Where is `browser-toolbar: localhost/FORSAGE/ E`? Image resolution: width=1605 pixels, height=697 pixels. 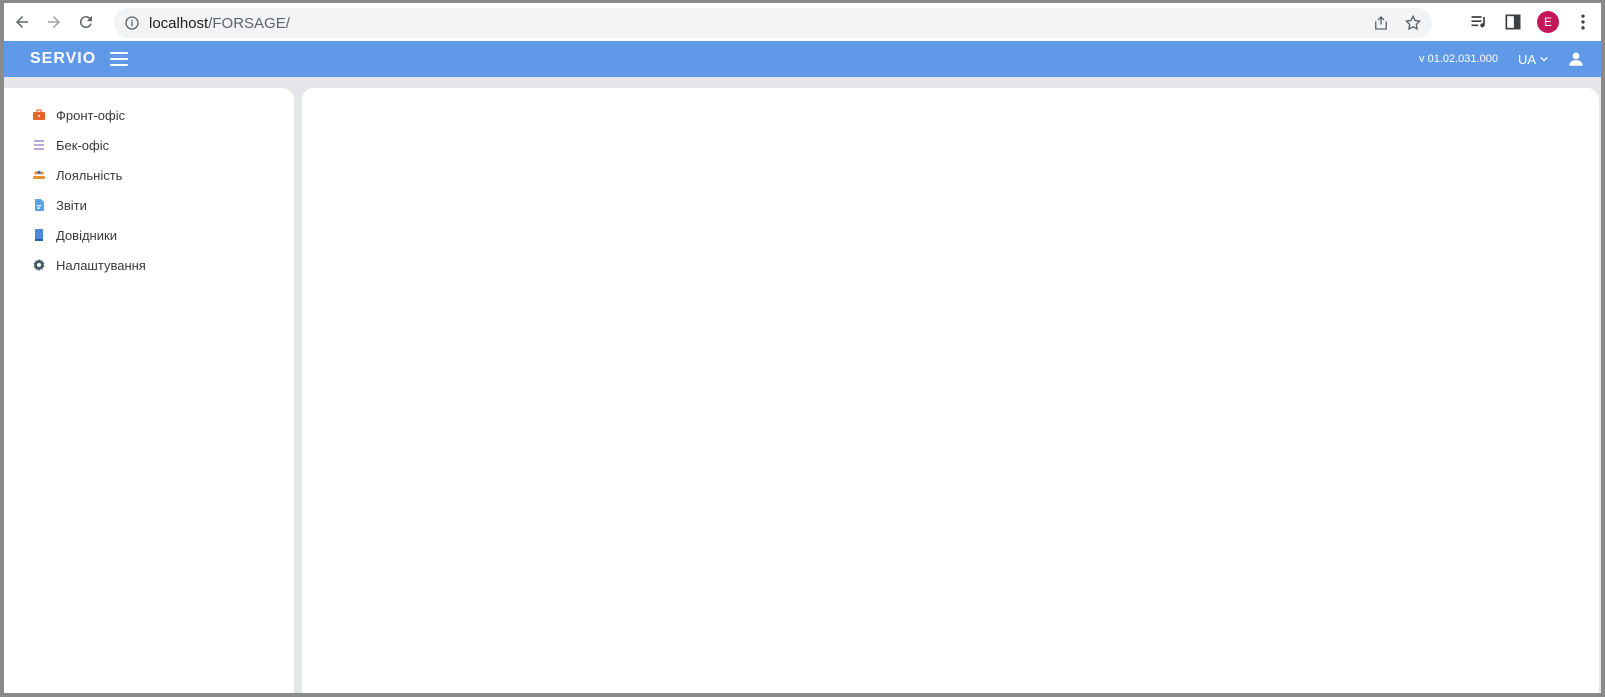 browser-toolbar: localhost/FORSAGE/ E is located at coordinates (802, 22).